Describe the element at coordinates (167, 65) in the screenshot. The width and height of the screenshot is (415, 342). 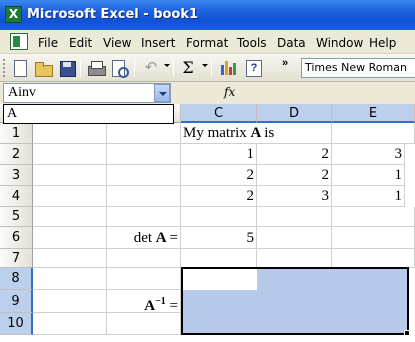
I see `undo-dropdown-icon` at that location.